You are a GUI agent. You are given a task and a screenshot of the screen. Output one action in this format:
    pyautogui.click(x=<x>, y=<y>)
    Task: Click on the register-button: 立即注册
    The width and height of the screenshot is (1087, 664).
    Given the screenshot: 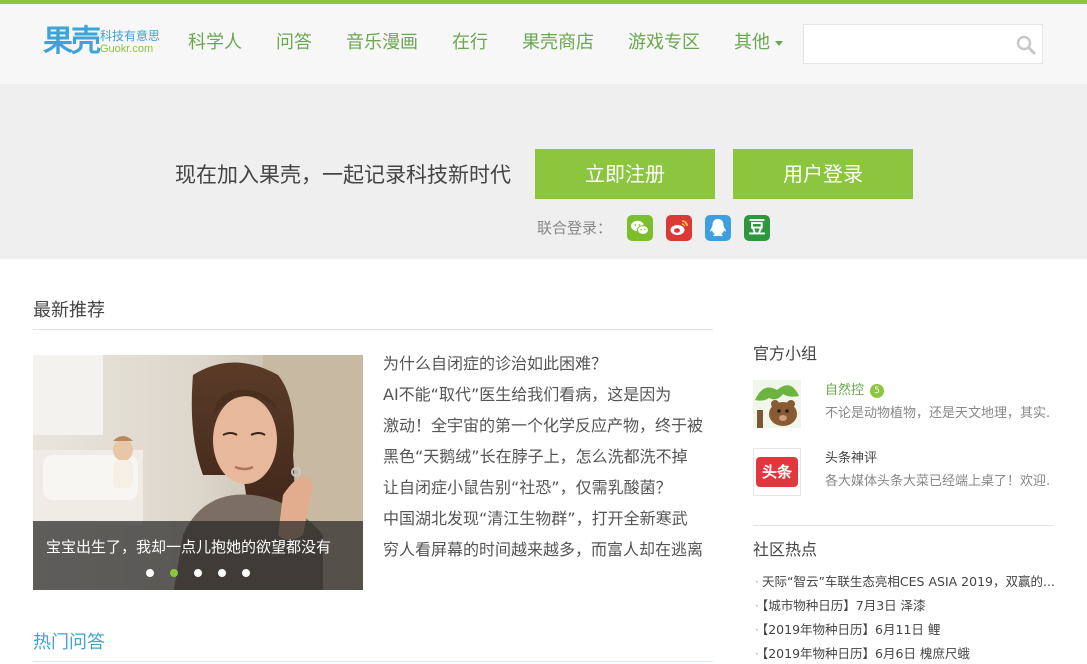 What is the action you would take?
    pyautogui.click(x=625, y=174)
    